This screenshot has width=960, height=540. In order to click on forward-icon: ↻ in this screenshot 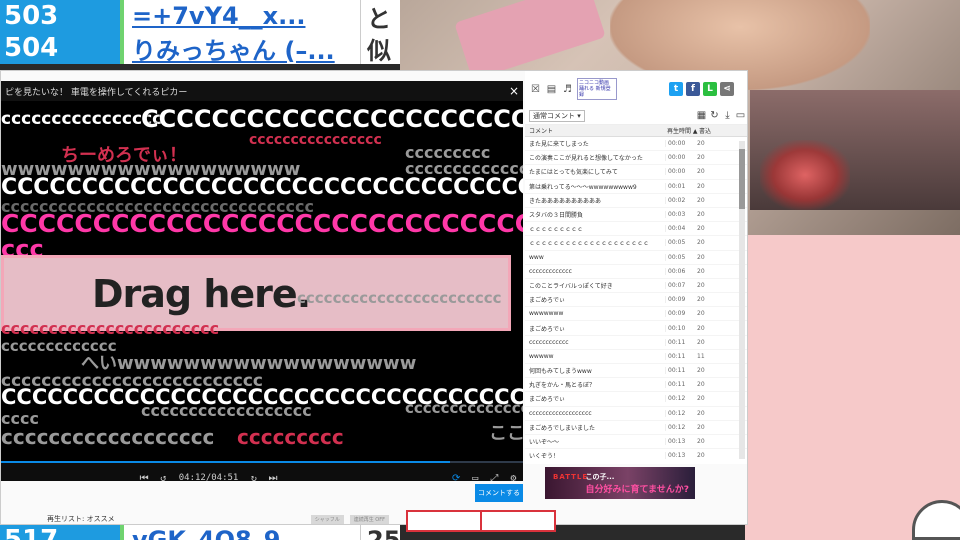, I will do `click(253, 475)`.